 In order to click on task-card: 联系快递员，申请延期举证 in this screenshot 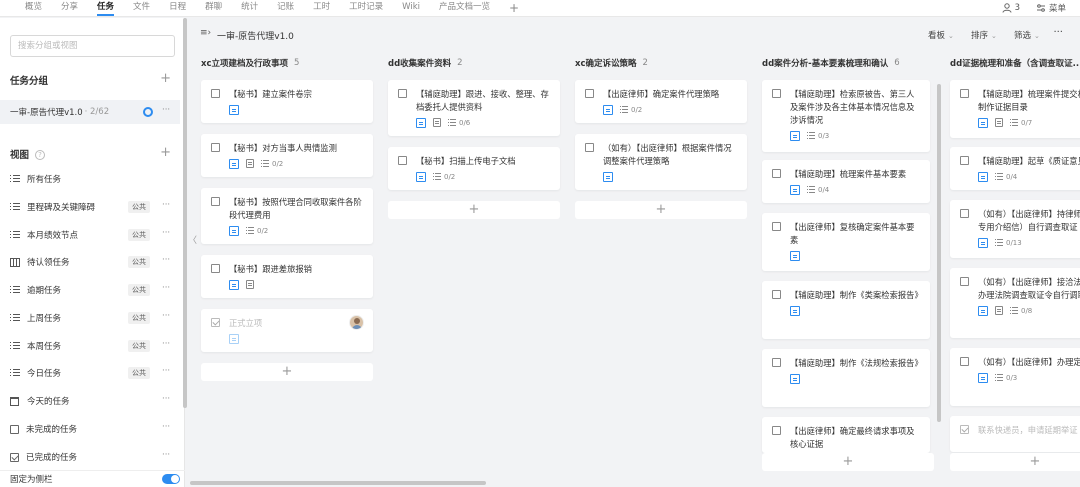, I will do `click(1015, 434)`.